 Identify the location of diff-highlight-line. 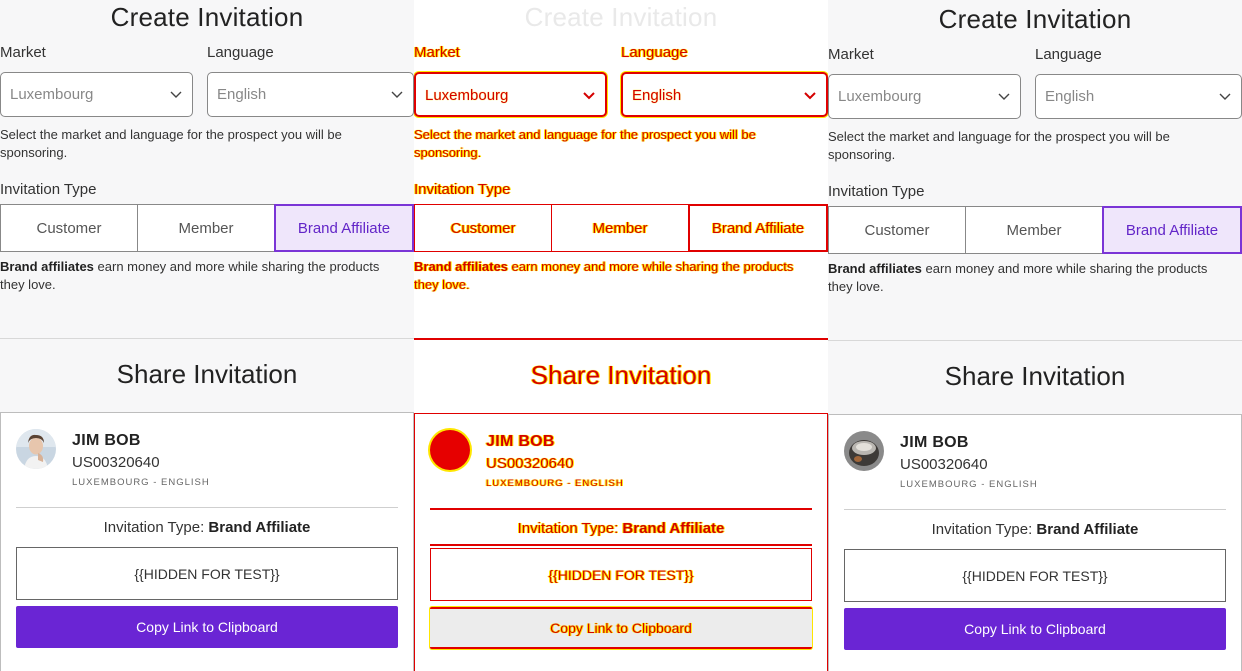
(621, 545).